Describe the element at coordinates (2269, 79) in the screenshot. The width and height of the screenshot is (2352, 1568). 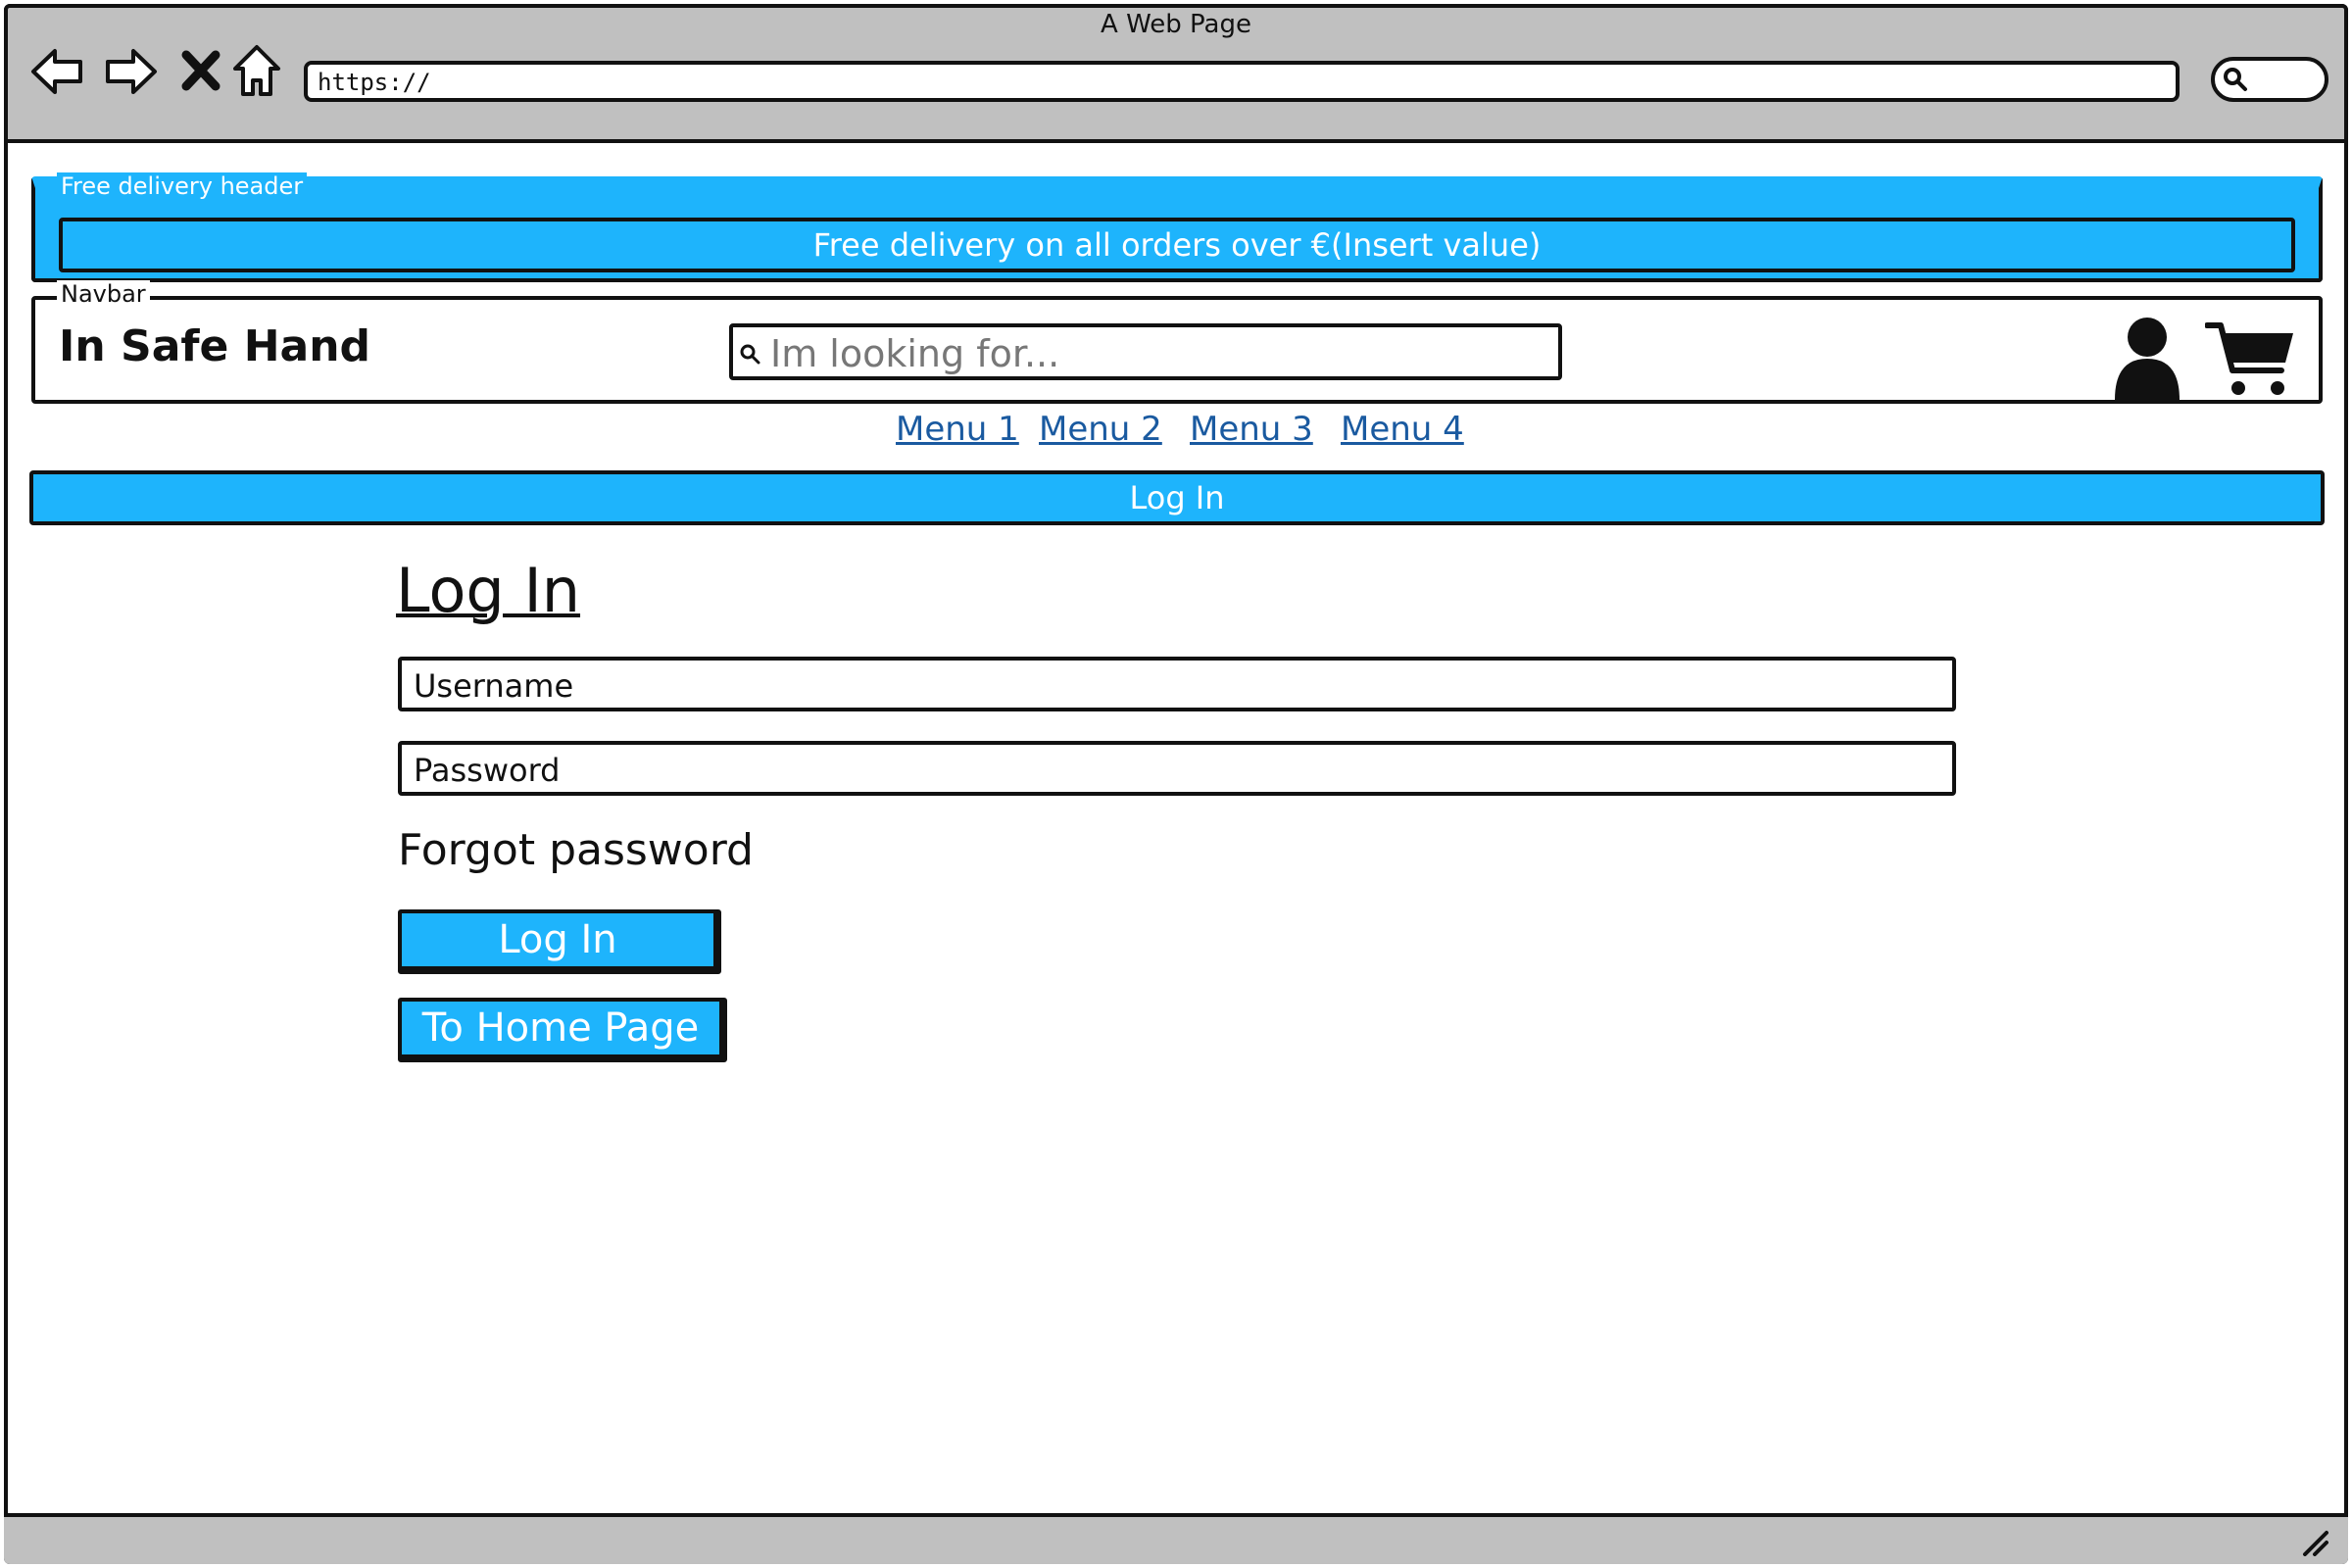
I see `browser-search-field` at that location.